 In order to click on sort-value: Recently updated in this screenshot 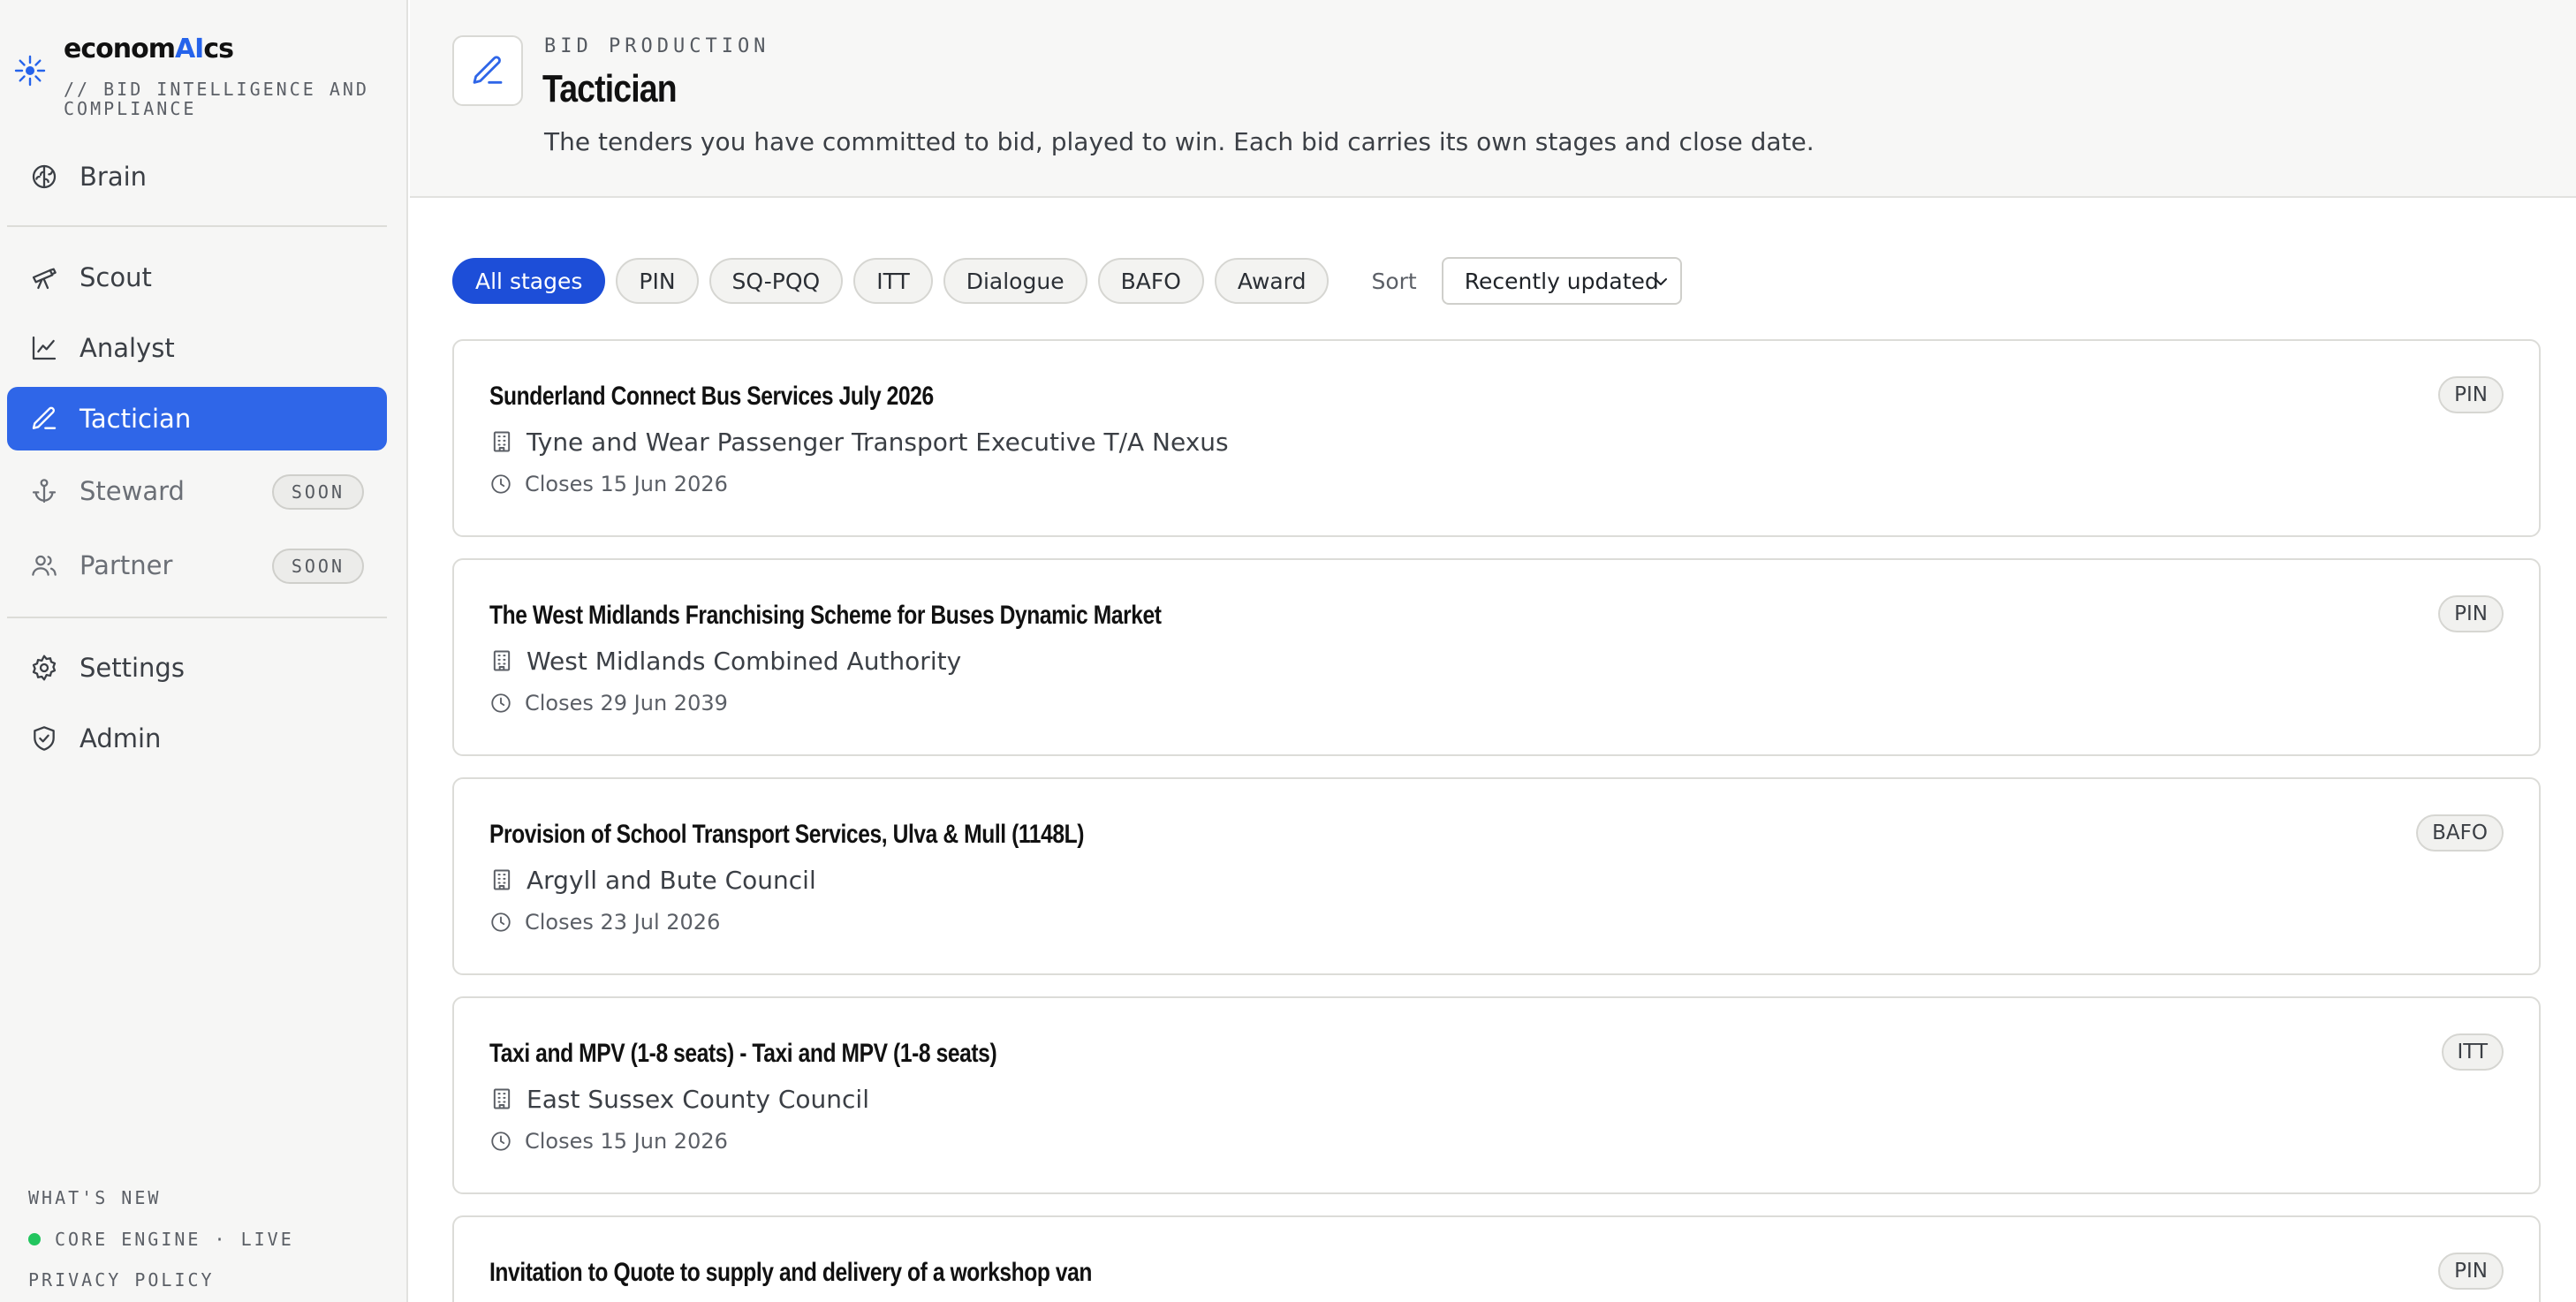, I will do `click(1562, 281)`.